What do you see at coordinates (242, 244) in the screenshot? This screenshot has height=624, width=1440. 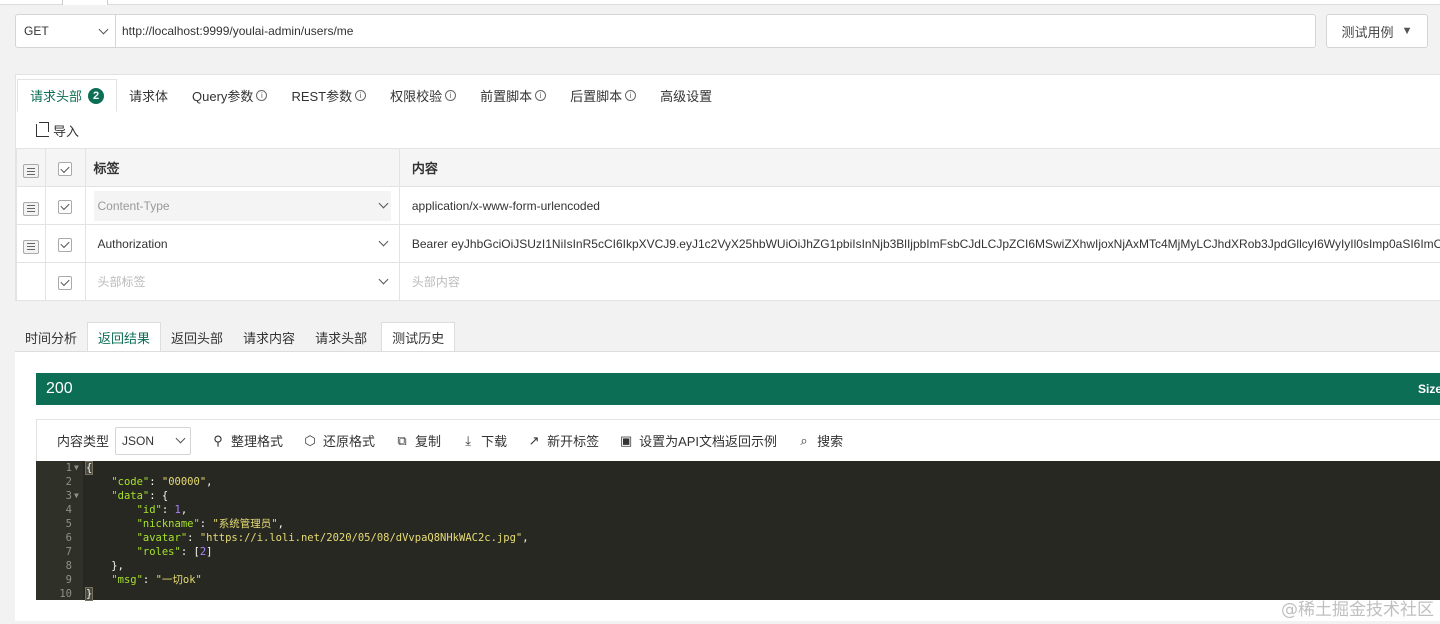 I see `header-key-select: Authorization` at bounding box center [242, 244].